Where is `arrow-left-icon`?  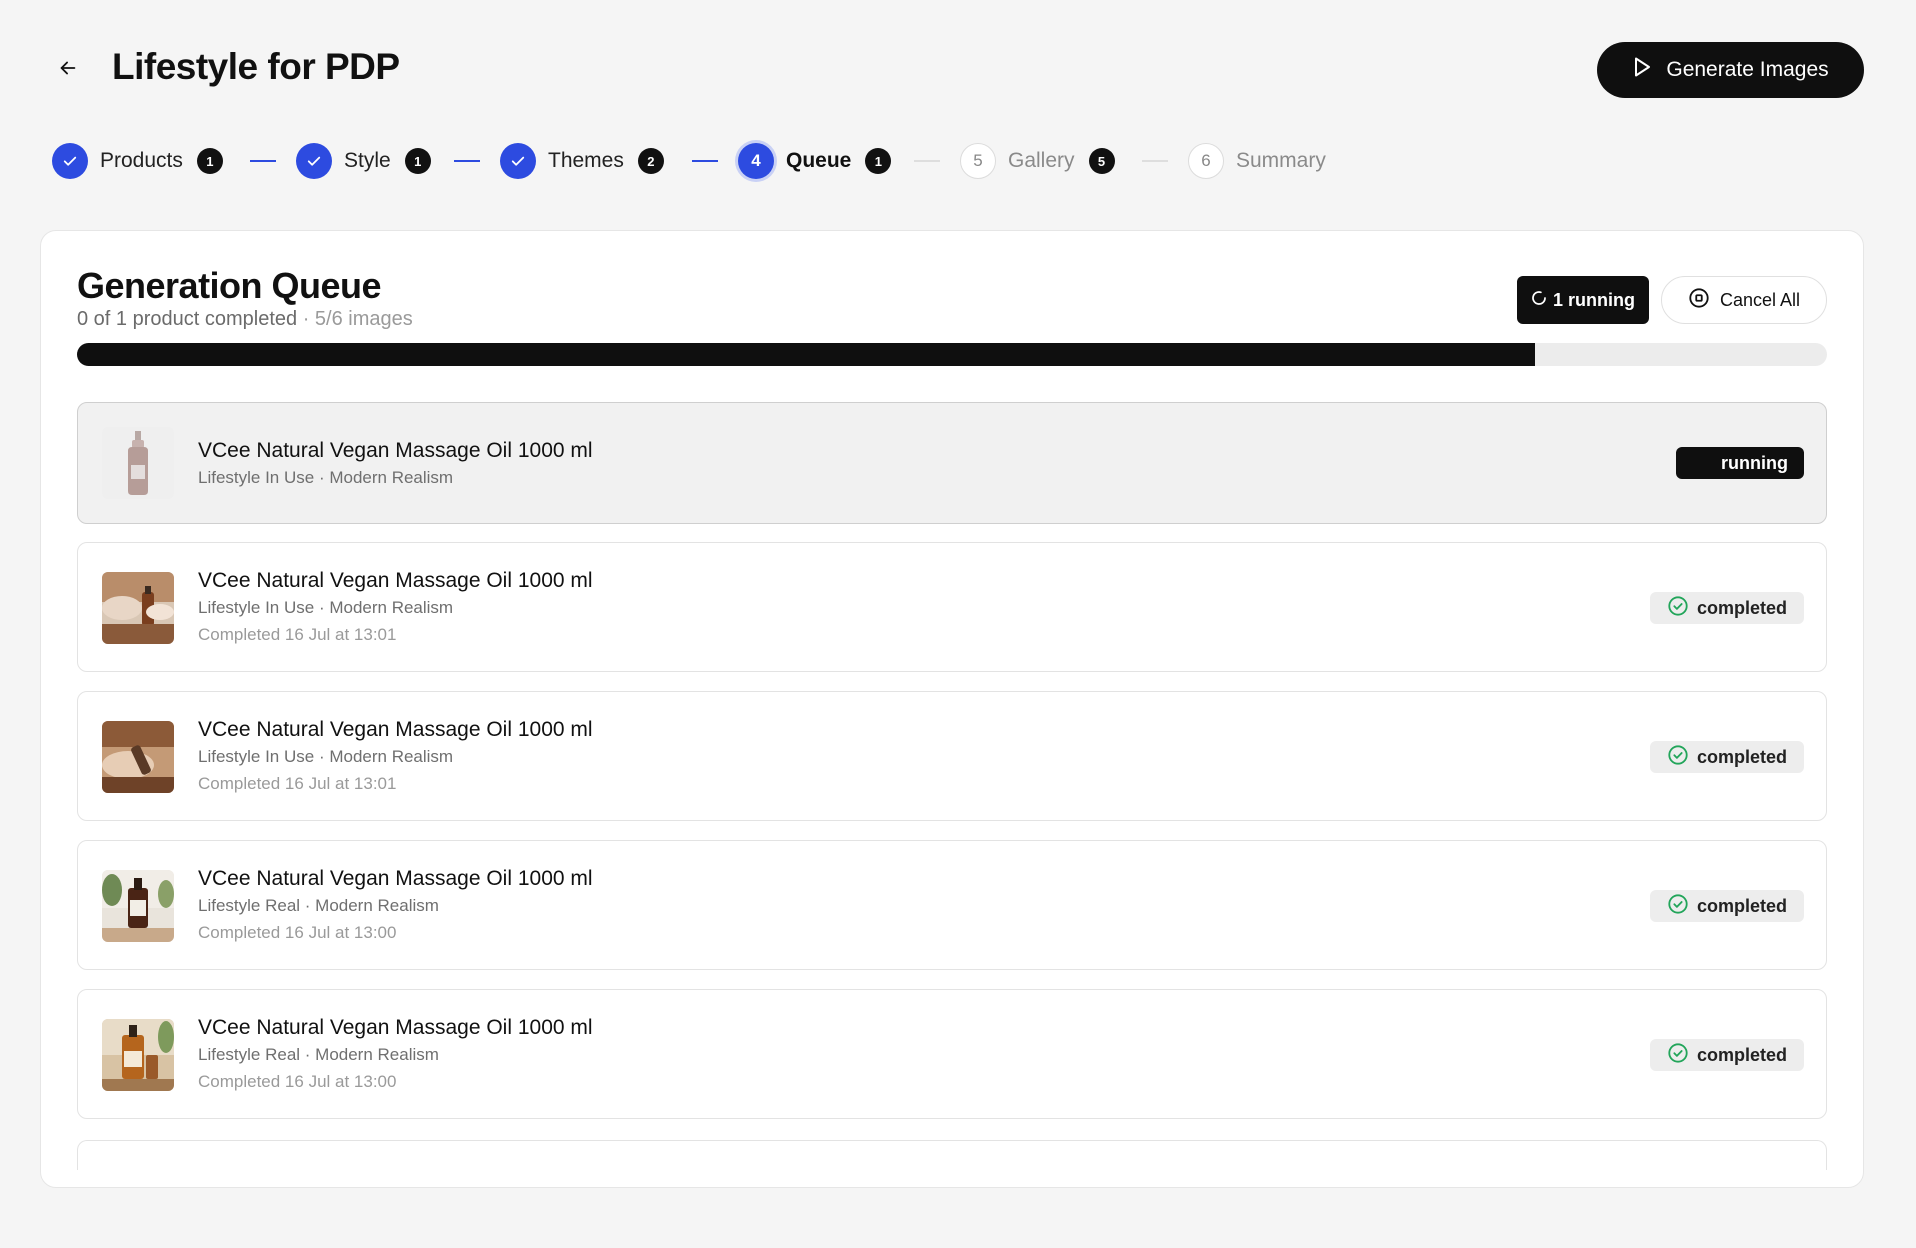 arrow-left-icon is located at coordinates (68, 70).